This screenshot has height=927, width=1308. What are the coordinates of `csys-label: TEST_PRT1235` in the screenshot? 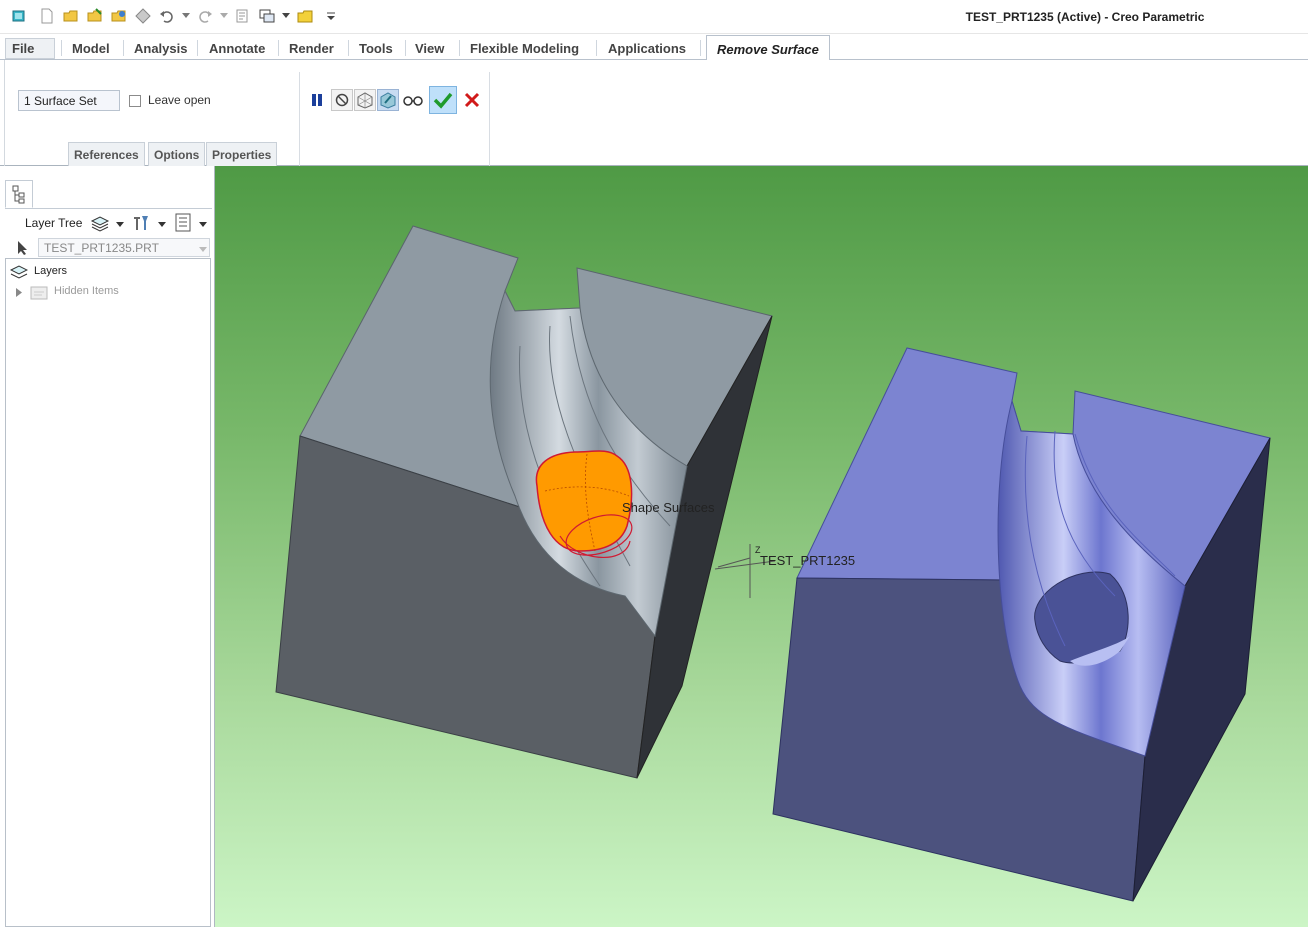 It's located at (808, 560).